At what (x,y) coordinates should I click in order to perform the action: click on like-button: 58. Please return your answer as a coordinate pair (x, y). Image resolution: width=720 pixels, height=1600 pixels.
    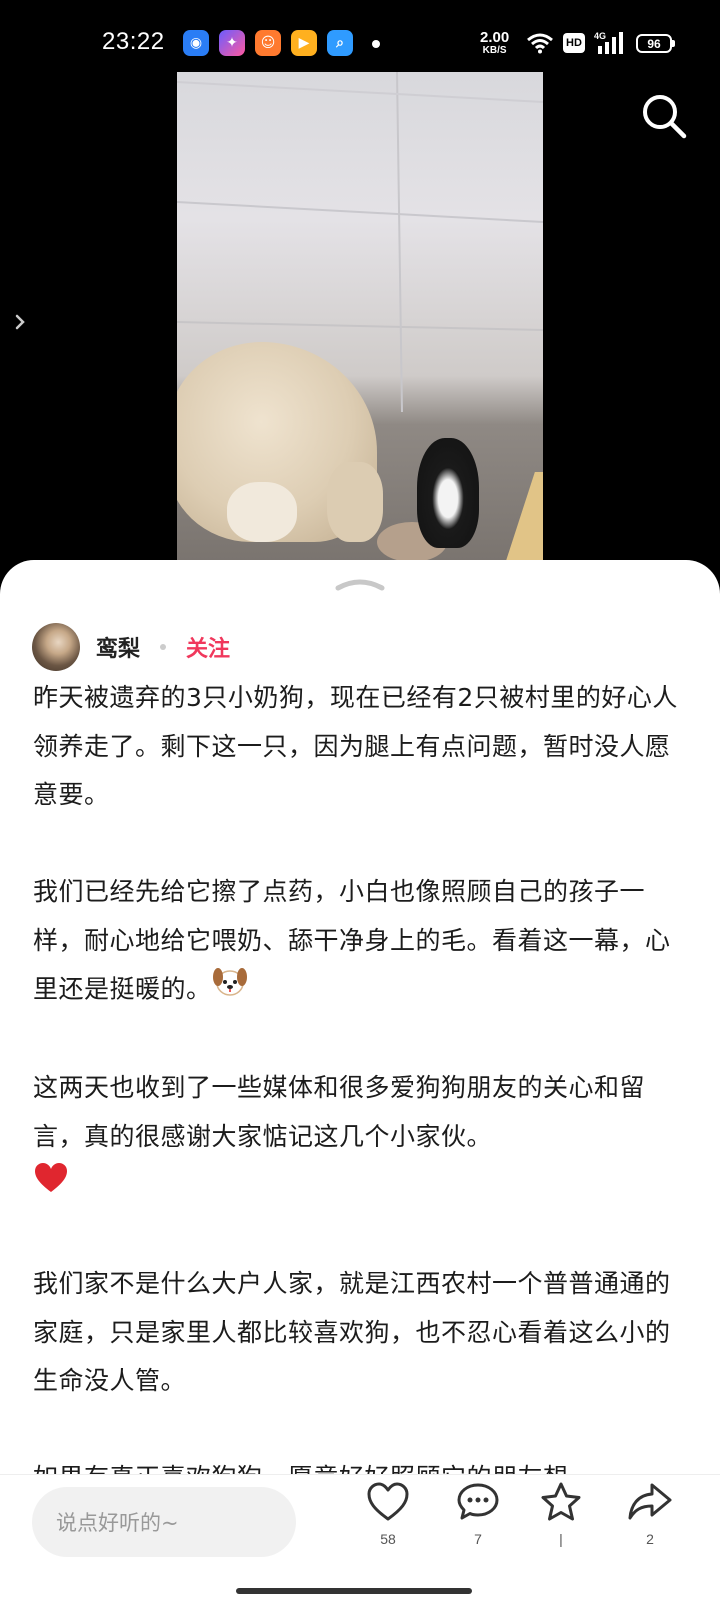
    Looking at the image, I should click on (388, 1514).